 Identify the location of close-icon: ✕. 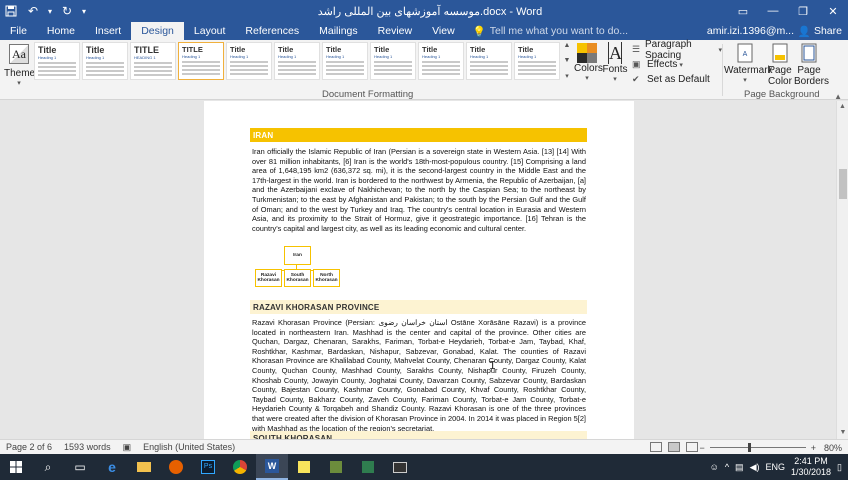
(833, 11).